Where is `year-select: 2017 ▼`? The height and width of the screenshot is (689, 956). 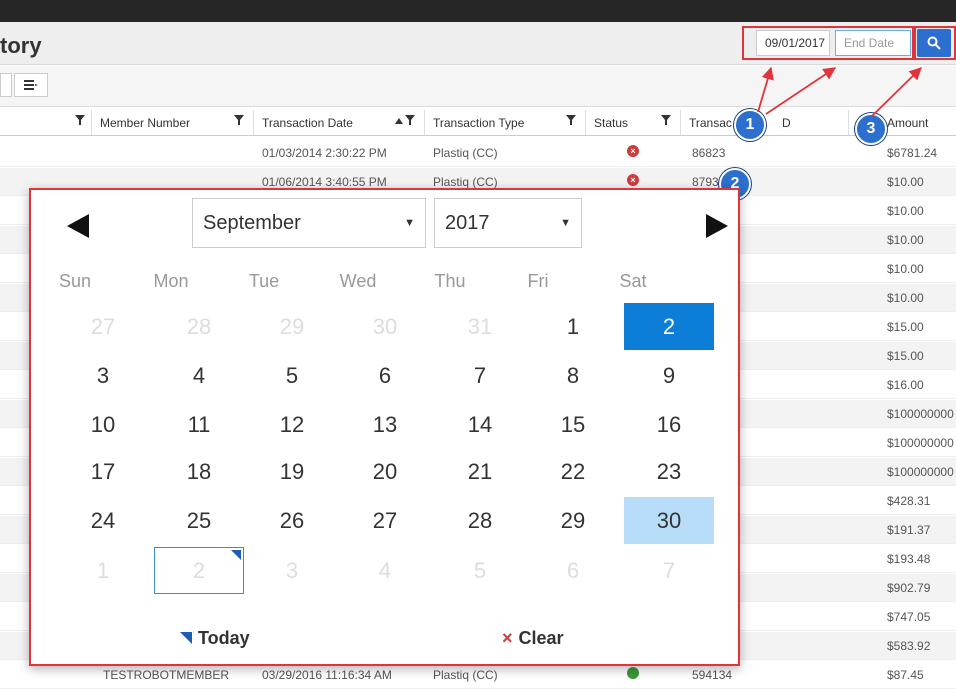
year-select: 2017 ▼ is located at coordinates (508, 223).